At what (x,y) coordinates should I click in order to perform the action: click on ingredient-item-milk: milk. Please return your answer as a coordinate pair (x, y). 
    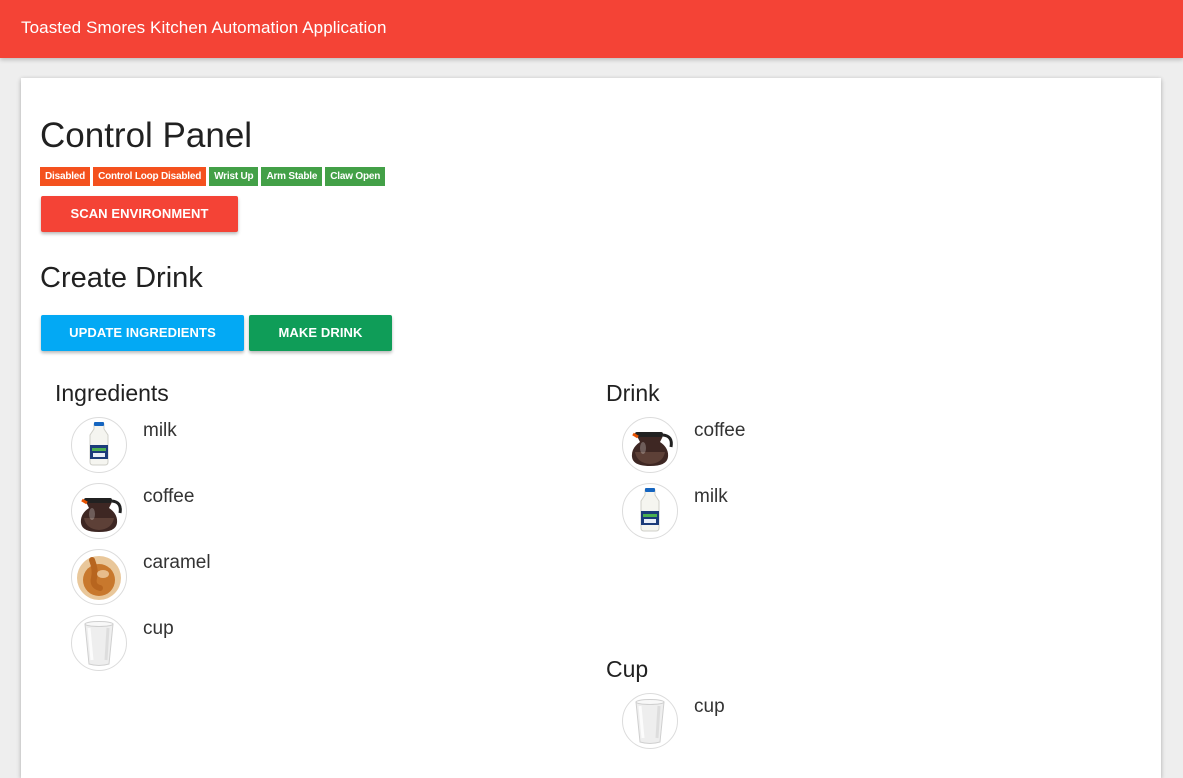
    Looking at the image, I should click on (221, 445).